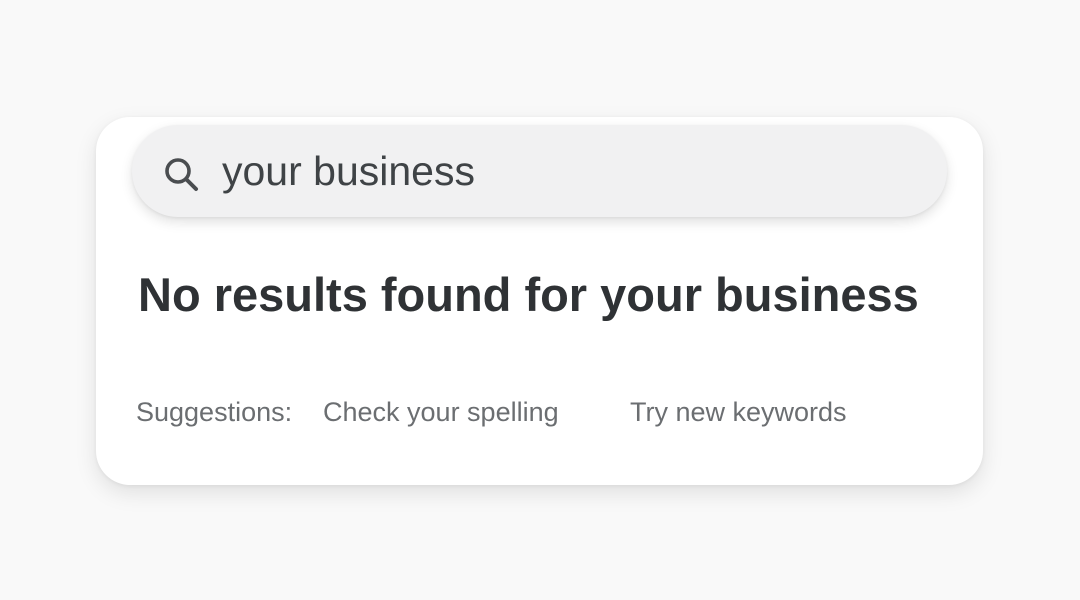 This screenshot has width=1080, height=600. I want to click on no-results-heading: No results found for your business, so click(528, 294).